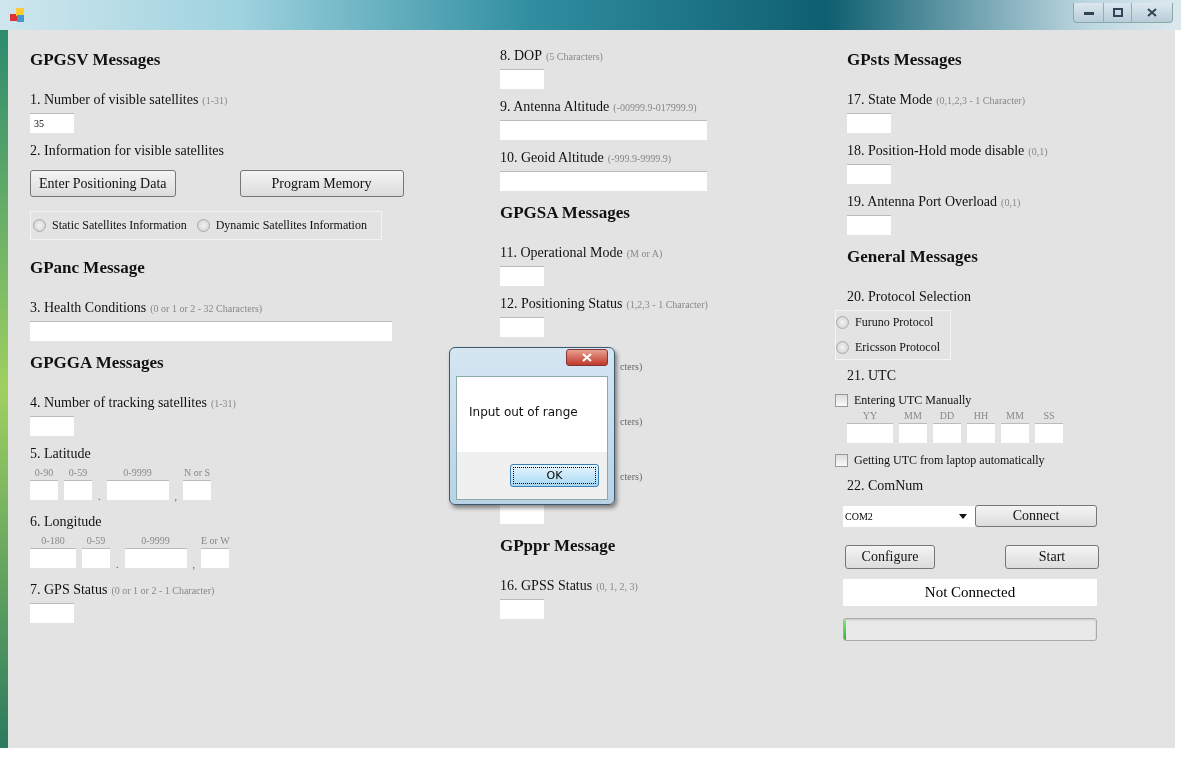 The width and height of the screenshot is (1181, 764). Describe the element at coordinates (894, 322) in the screenshot. I see `option-label: Furuno Protocol` at that location.